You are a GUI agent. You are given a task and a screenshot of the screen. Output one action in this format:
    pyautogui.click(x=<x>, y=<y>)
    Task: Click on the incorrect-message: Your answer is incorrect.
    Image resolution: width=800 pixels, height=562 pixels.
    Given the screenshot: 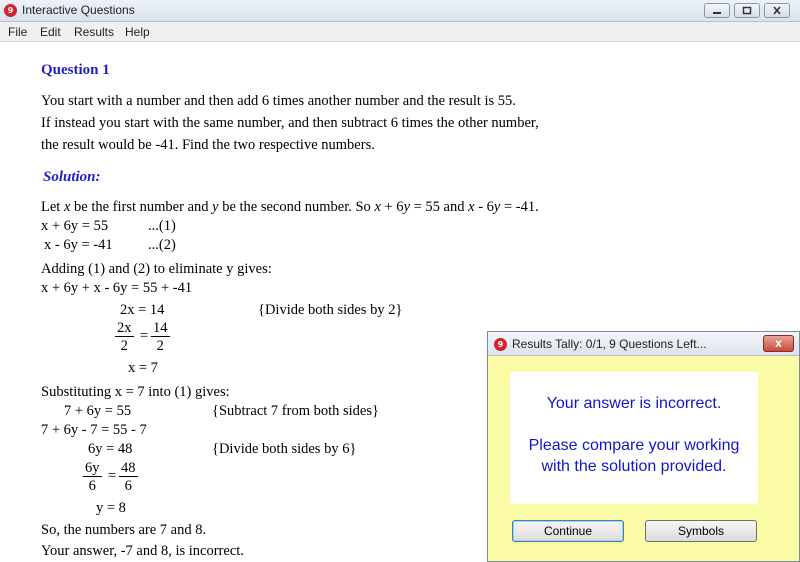 What is the action you would take?
    pyautogui.click(x=634, y=403)
    